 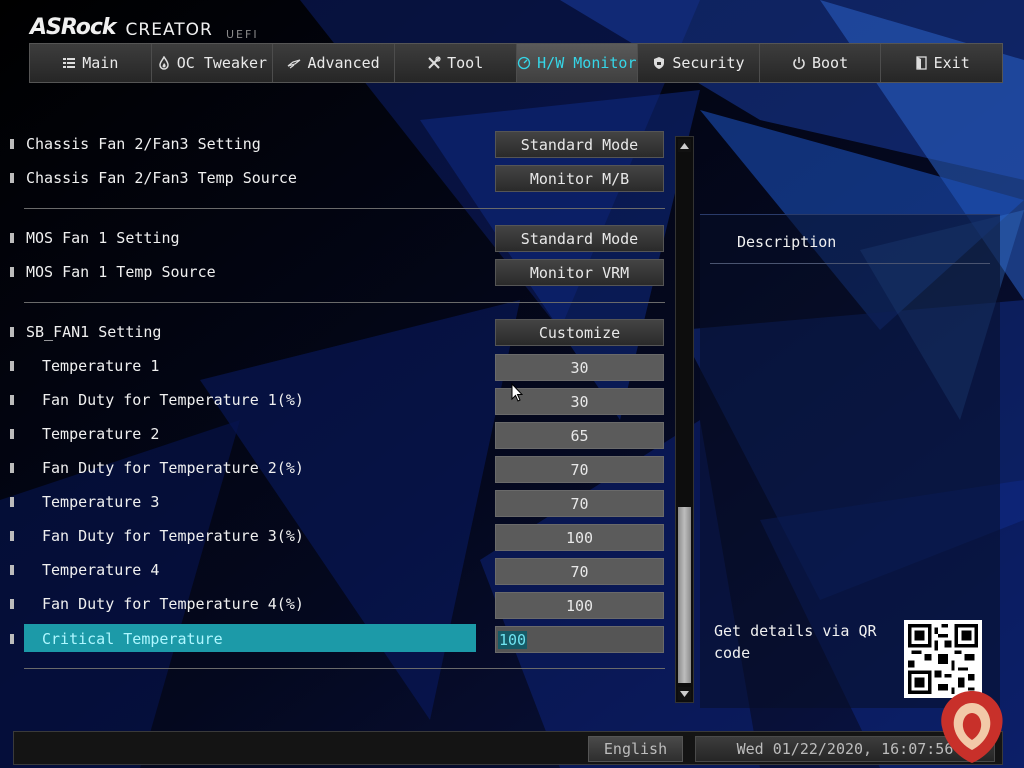 I want to click on settings-scrollbar, so click(x=684, y=419).